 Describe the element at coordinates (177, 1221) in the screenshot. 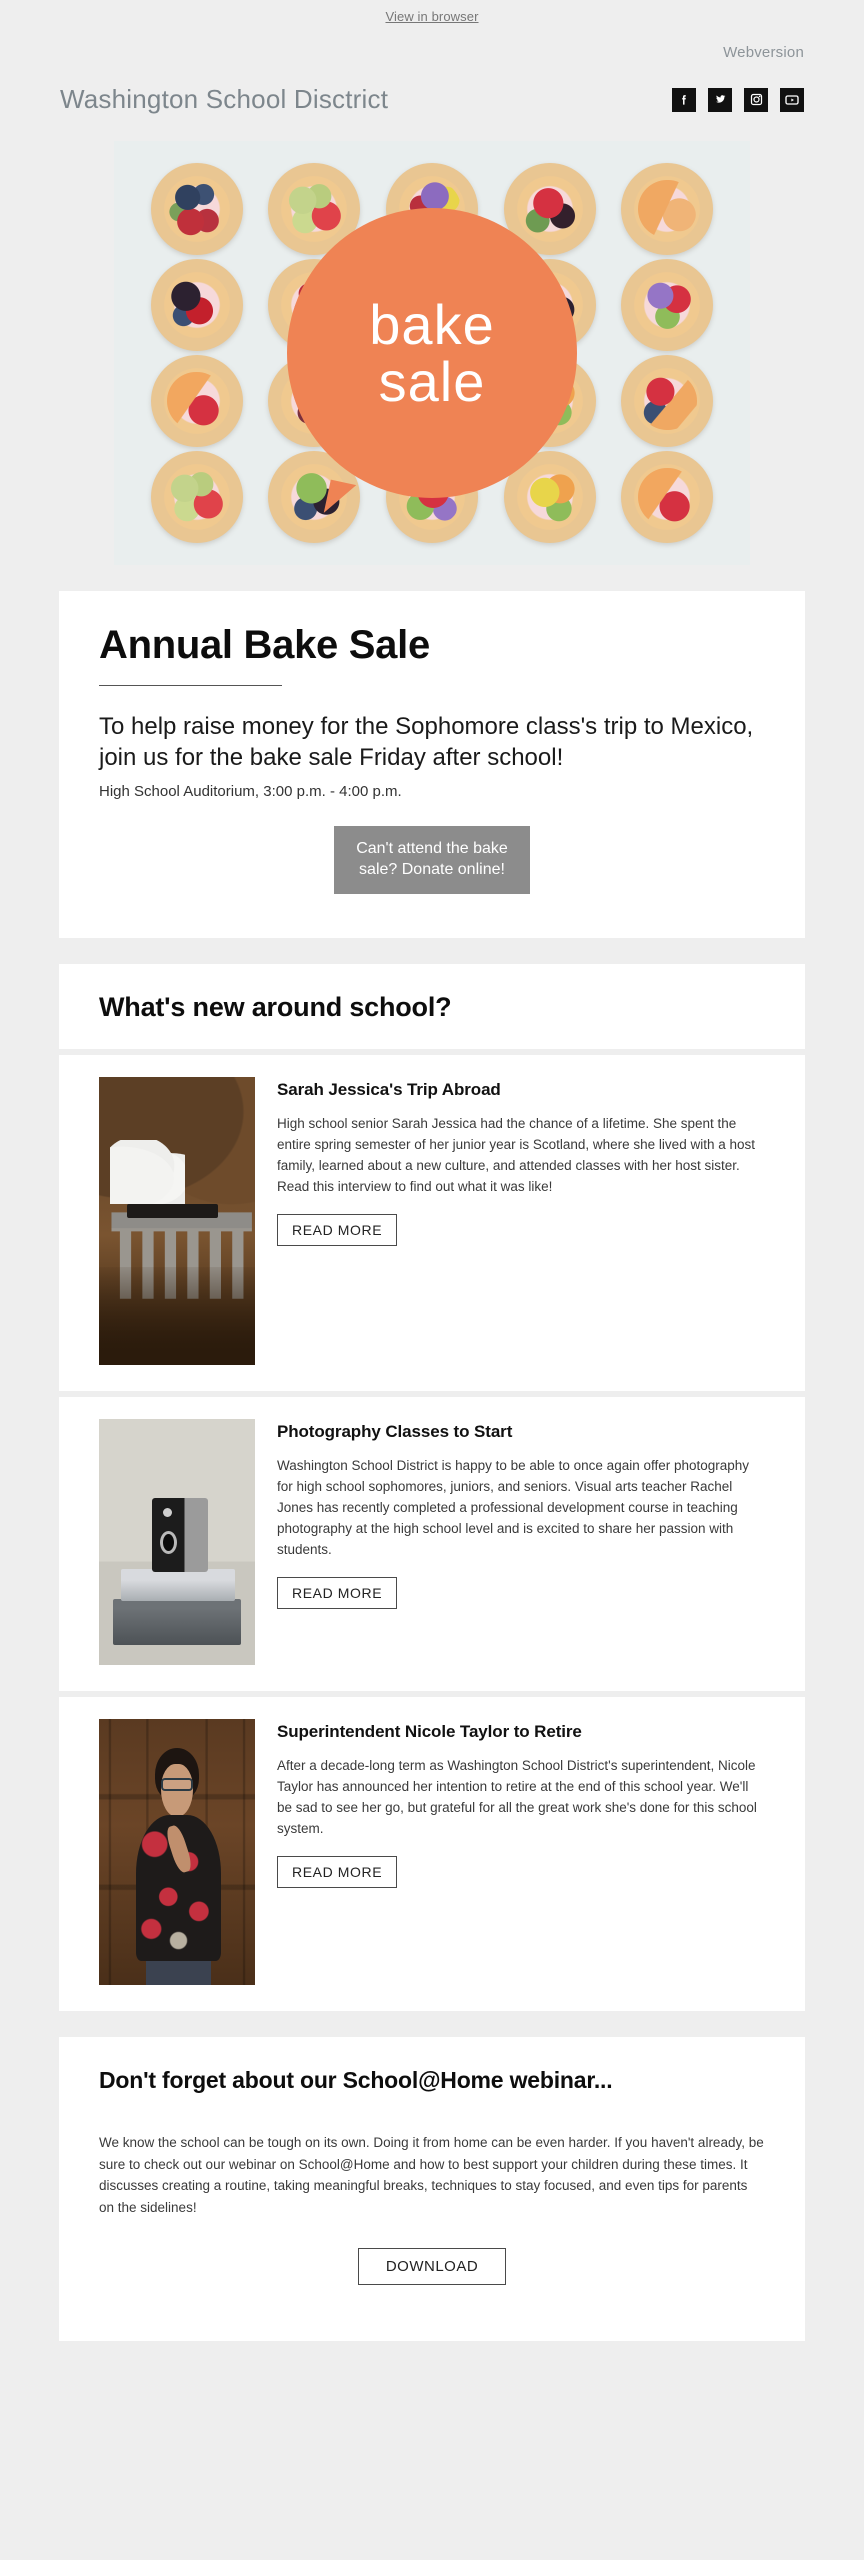

I see `article-image-train` at that location.